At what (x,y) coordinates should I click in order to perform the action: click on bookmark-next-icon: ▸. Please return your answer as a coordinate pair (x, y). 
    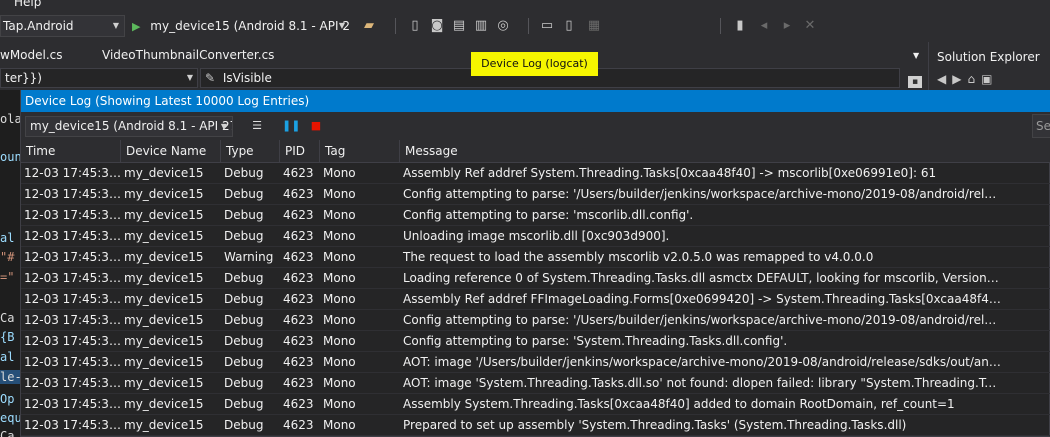
    Looking at the image, I should click on (787, 26).